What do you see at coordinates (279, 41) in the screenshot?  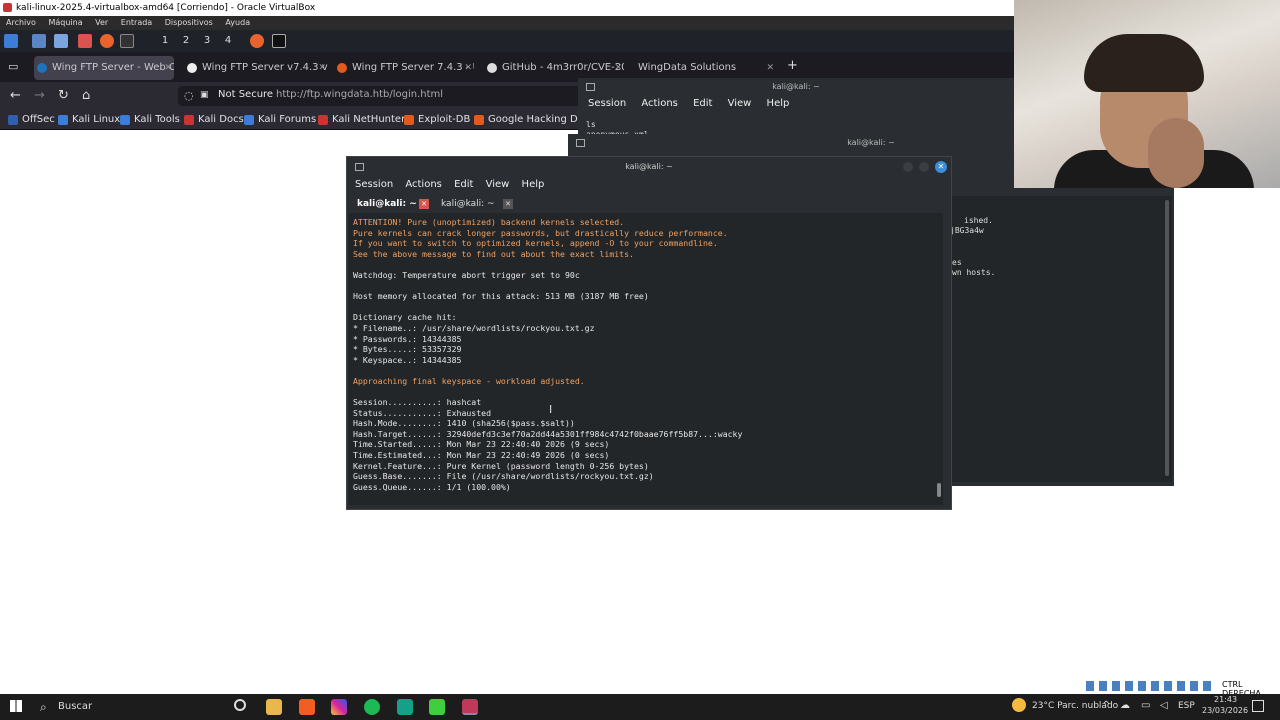 I see `terminal-task-icon` at bounding box center [279, 41].